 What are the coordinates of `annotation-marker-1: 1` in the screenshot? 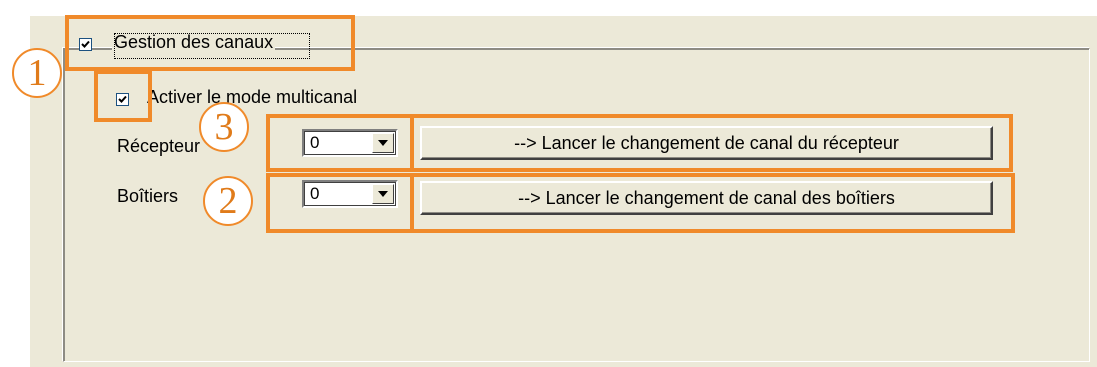 It's located at (37, 73).